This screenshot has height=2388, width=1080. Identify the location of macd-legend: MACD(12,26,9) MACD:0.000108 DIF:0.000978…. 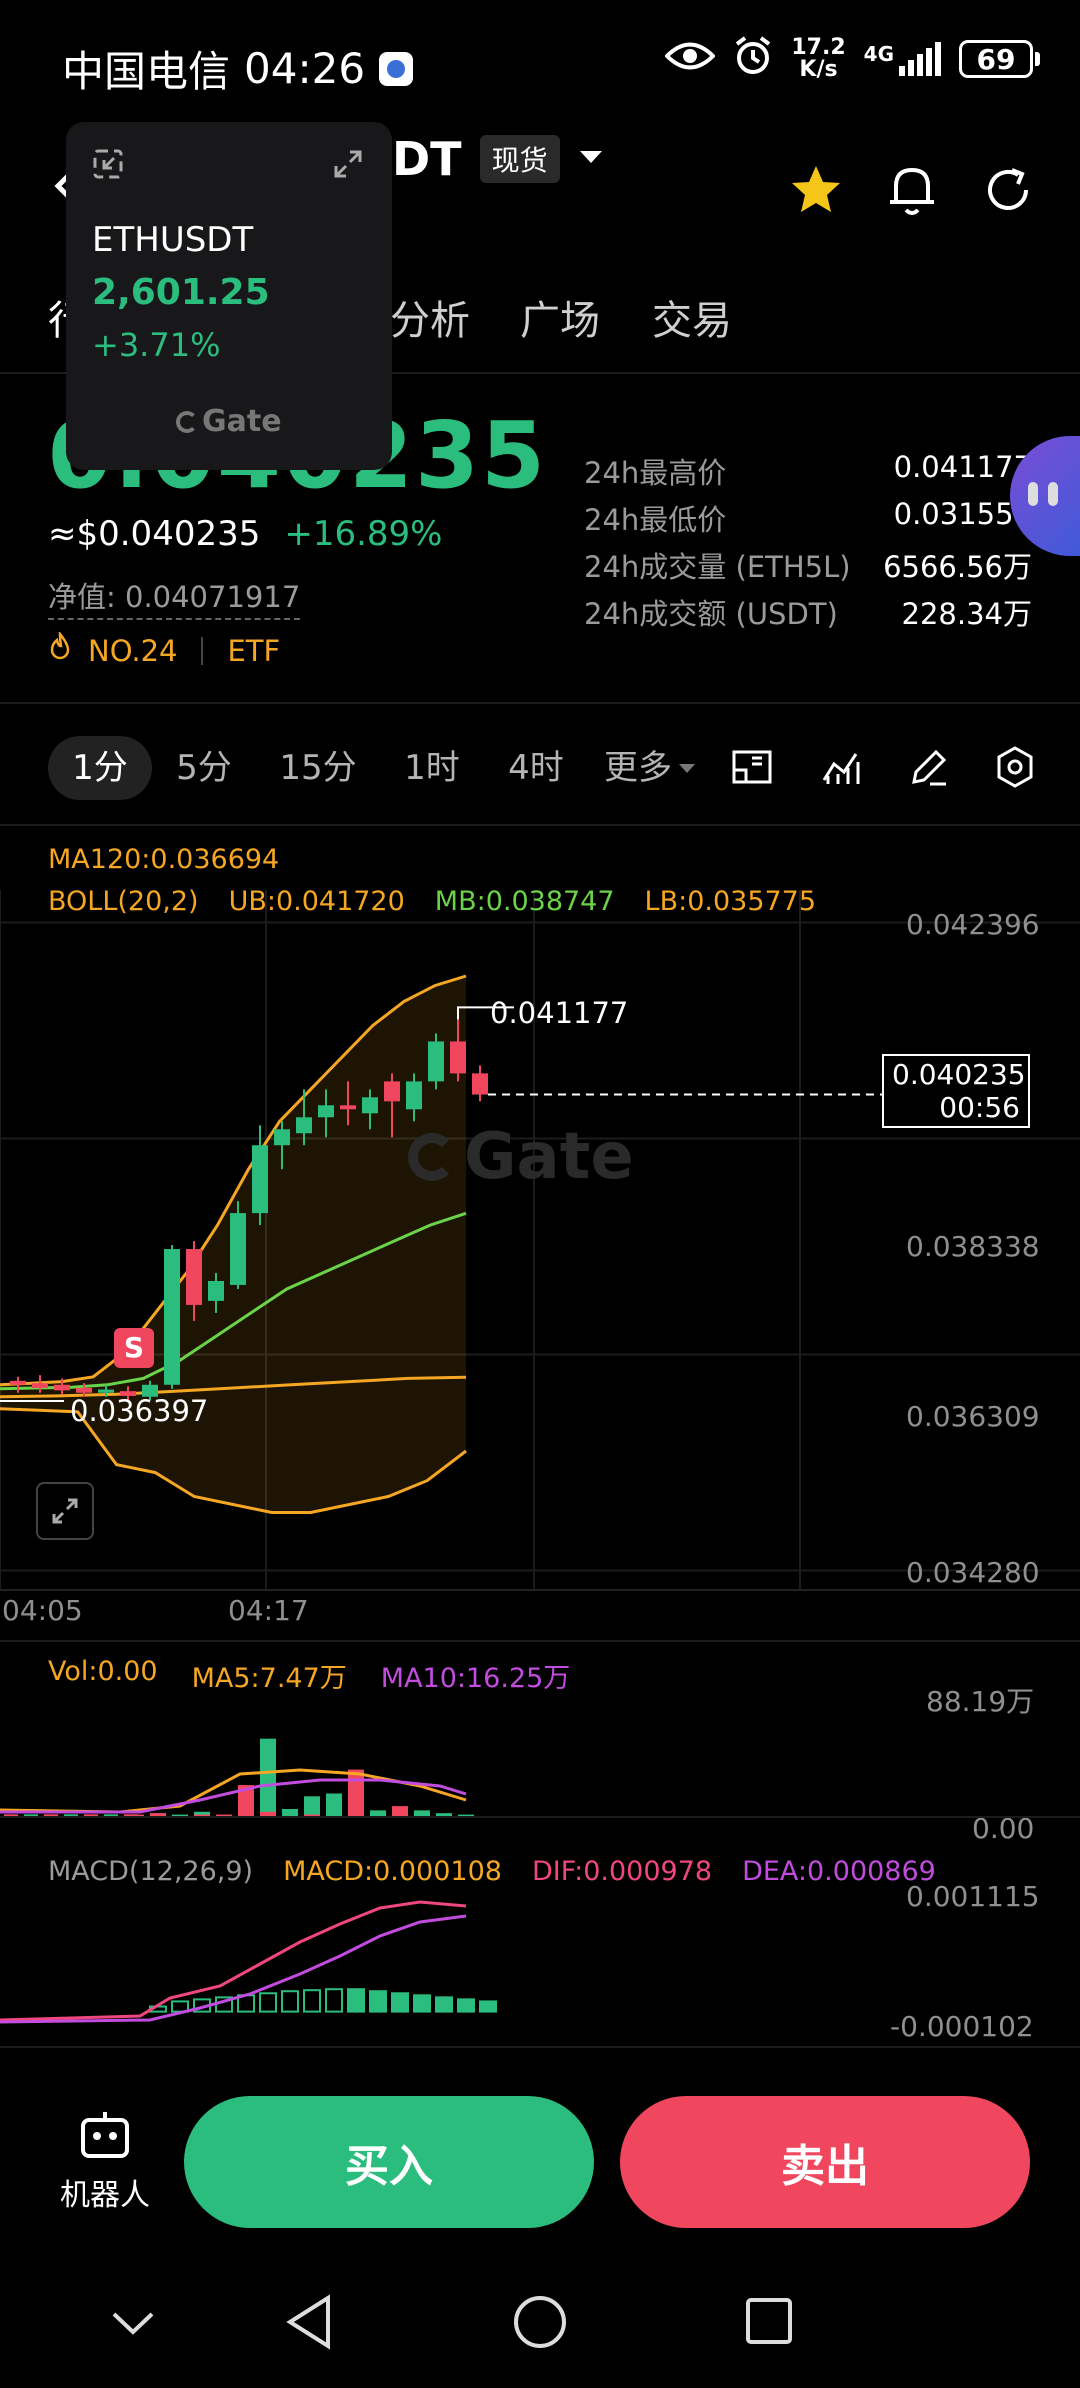
(492, 1871).